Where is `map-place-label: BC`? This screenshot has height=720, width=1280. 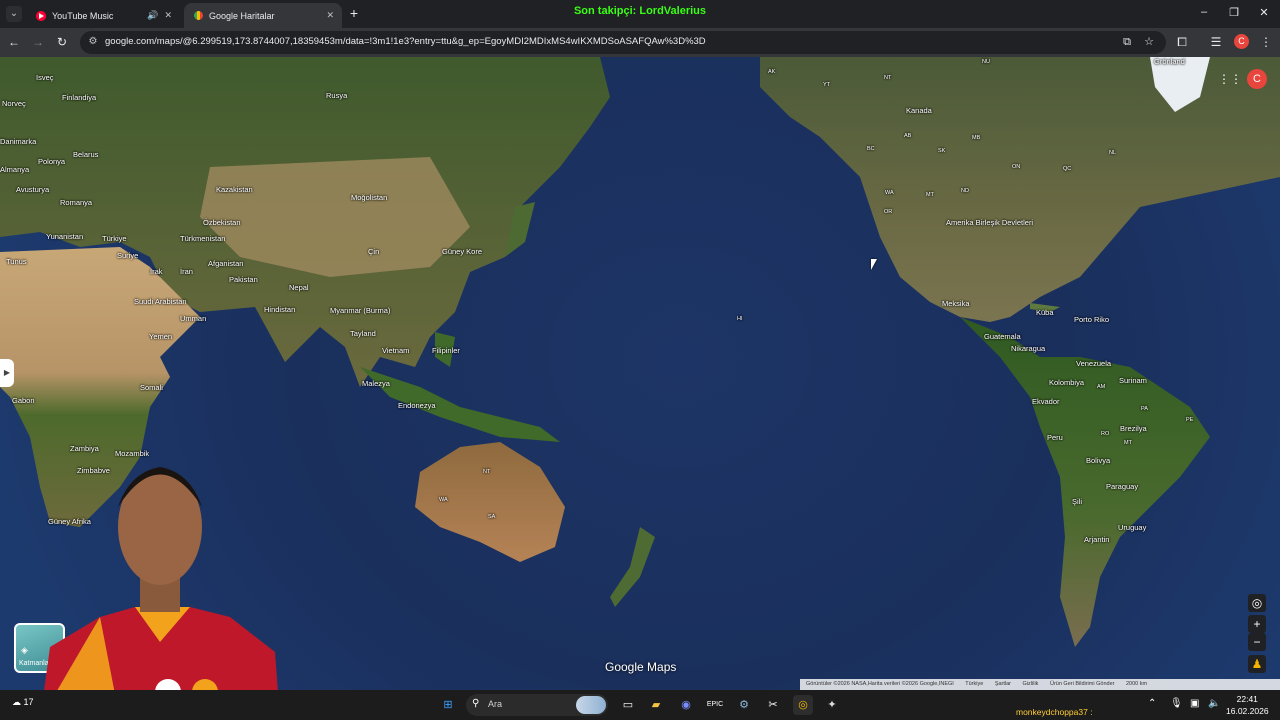
map-place-label: BC is located at coordinates (871, 149).